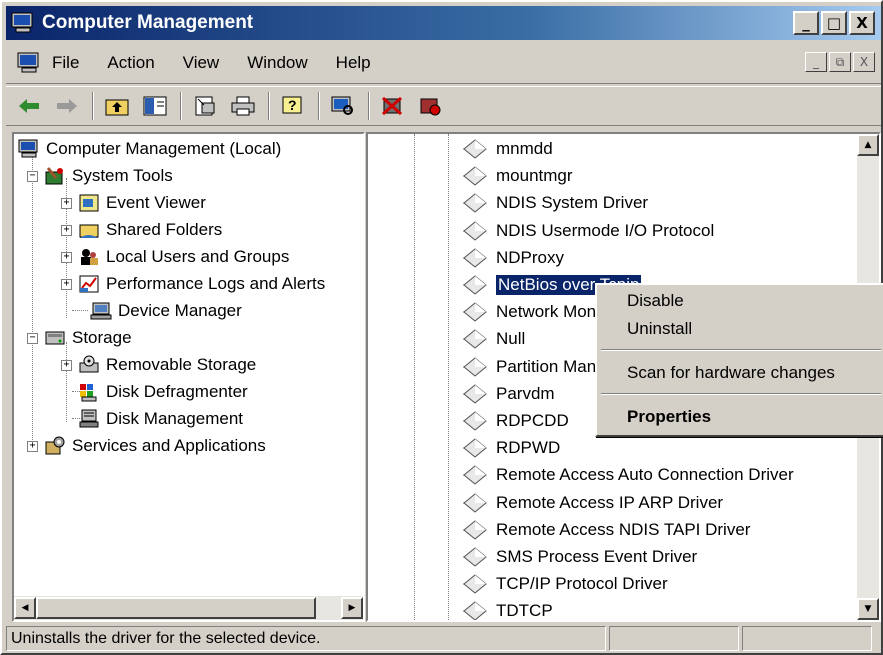  I want to click on minimize-button: _, so click(806, 23).